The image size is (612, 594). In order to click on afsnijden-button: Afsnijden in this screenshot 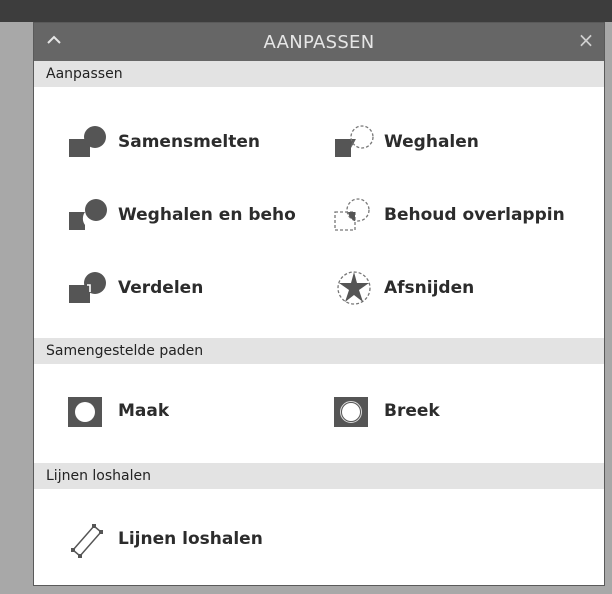, I will do `click(467, 288)`.